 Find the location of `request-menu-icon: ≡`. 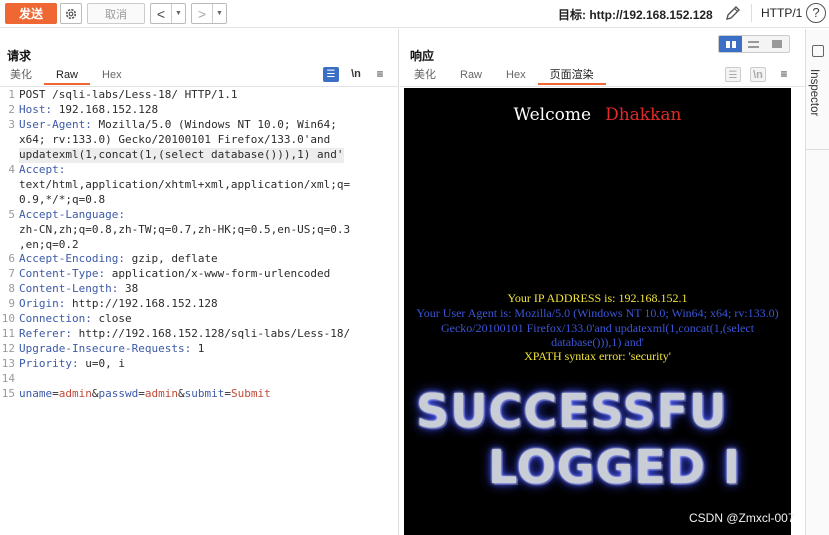

request-menu-icon: ≡ is located at coordinates (380, 74).